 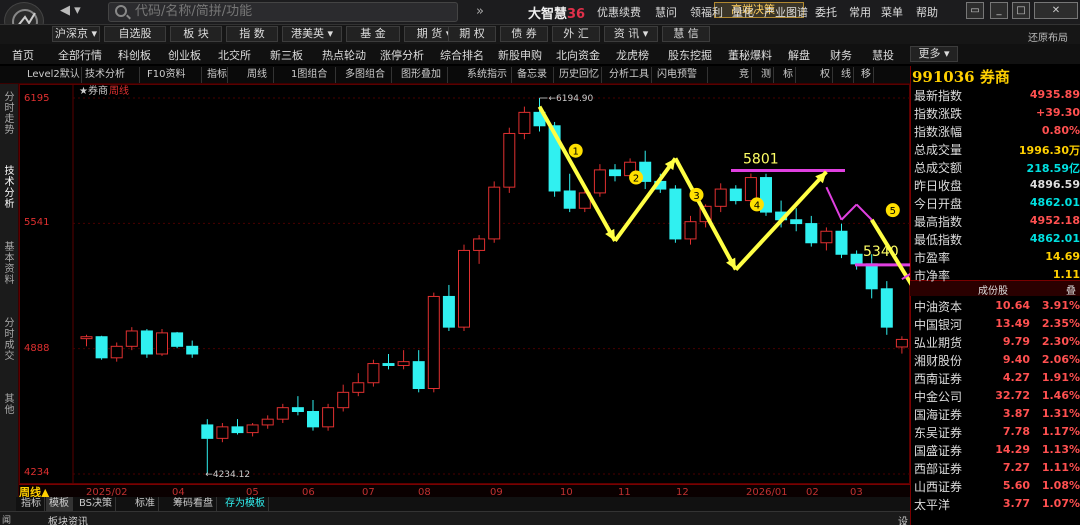 What do you see at coordinates (997, 396) in the screenshot?
I see `constituent-row: 中金公司 32.72 1.46%` at bounding box center [997, 396].